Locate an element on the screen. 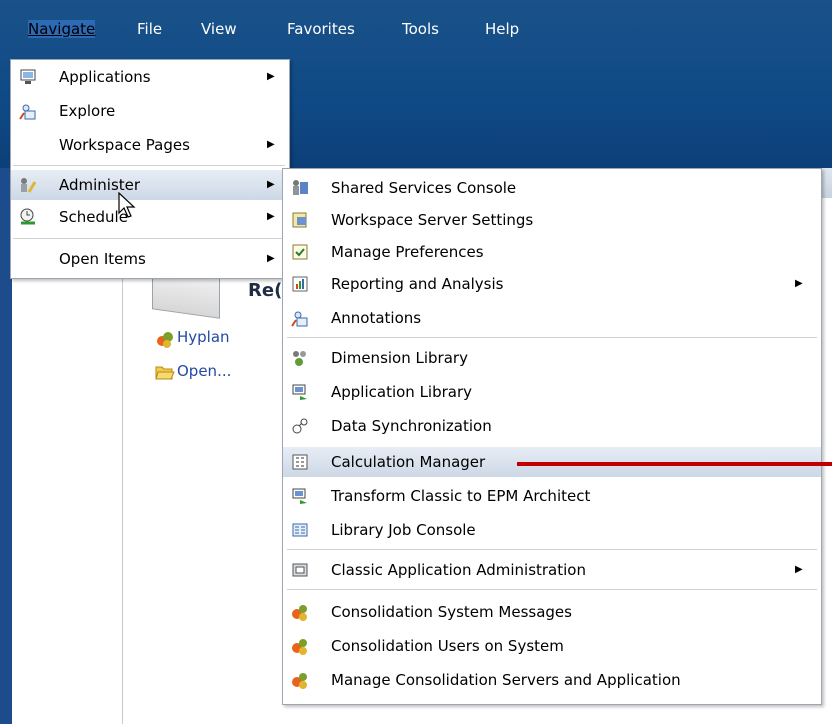 This screenshot has width=832, height=724. menu-help: Help is located at coordinates (502, 29).